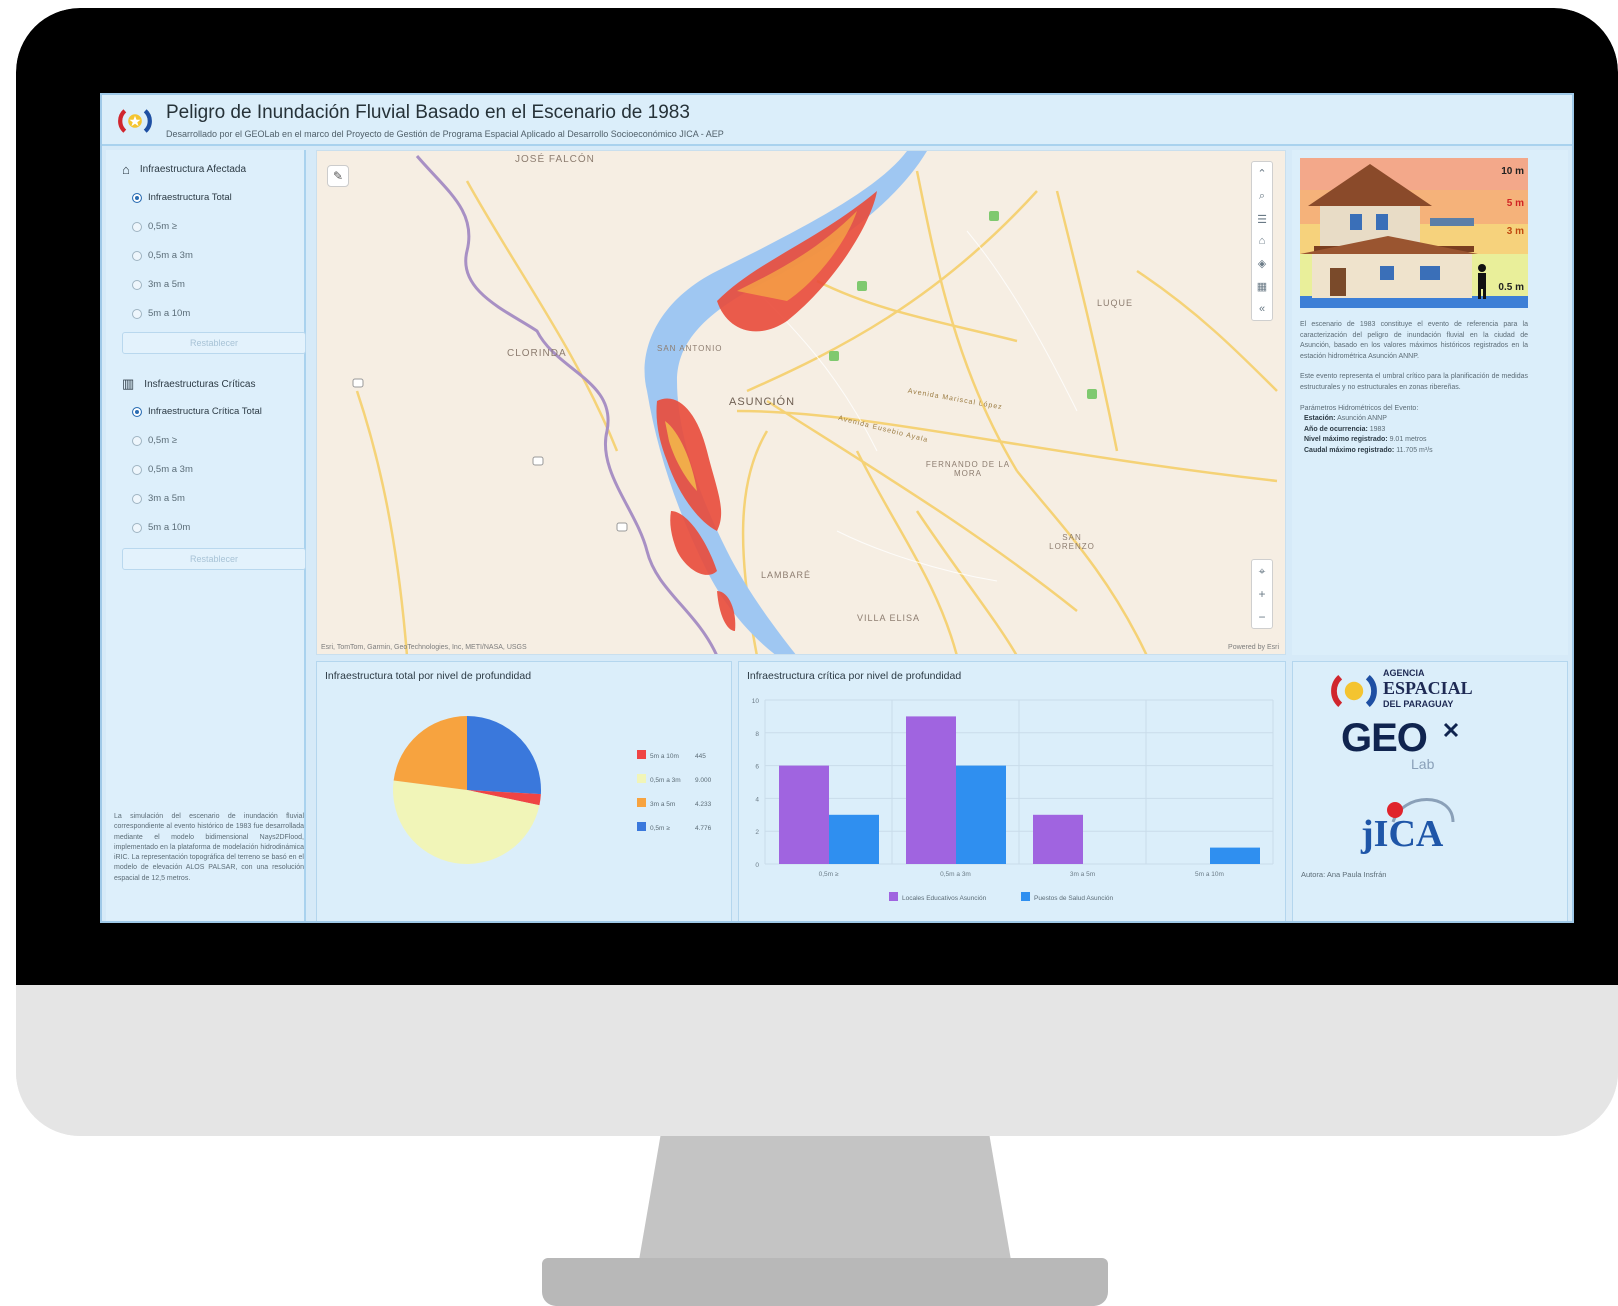  Describe the element at coordinates (170, 469) in the screenshot. I see `radio-label: 0,5m a 3m` at that location.